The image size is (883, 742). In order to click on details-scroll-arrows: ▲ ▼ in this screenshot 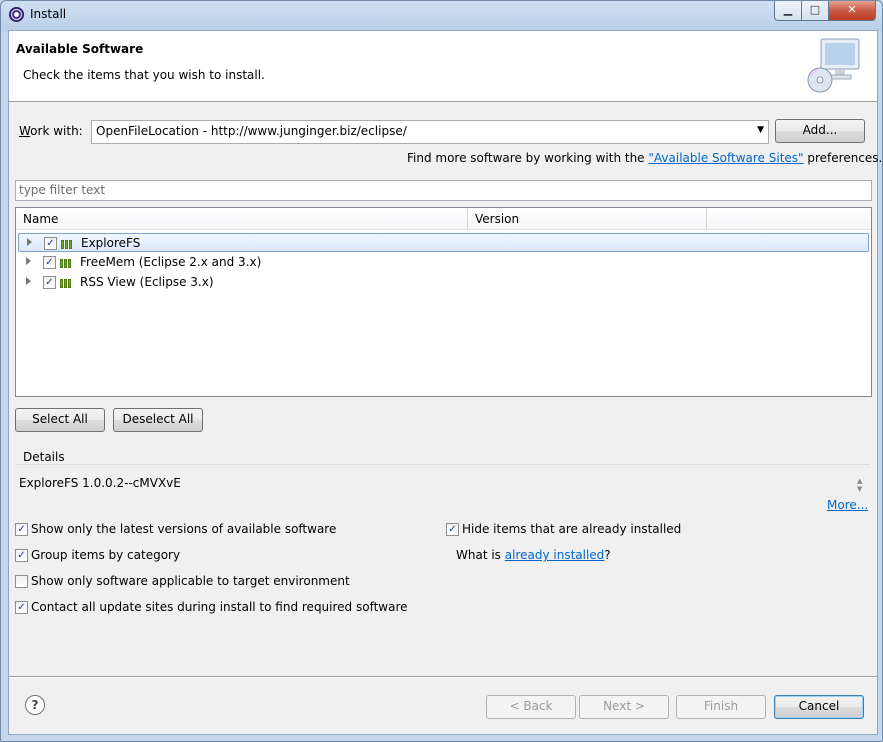, I will do `click(859, 485)`.